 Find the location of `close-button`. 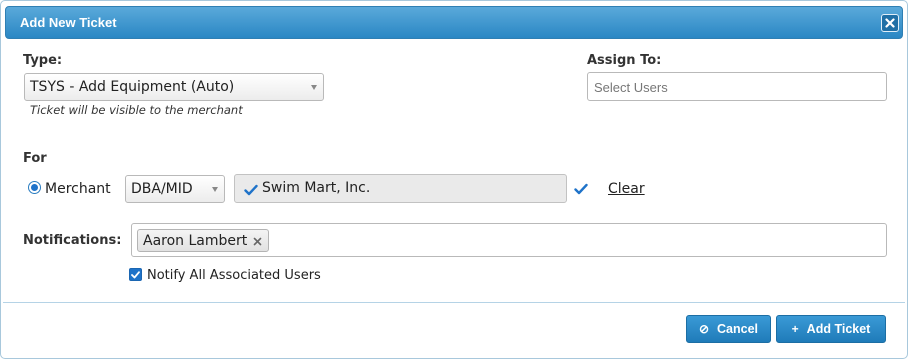

close-button is located at coordinates (890, 23).